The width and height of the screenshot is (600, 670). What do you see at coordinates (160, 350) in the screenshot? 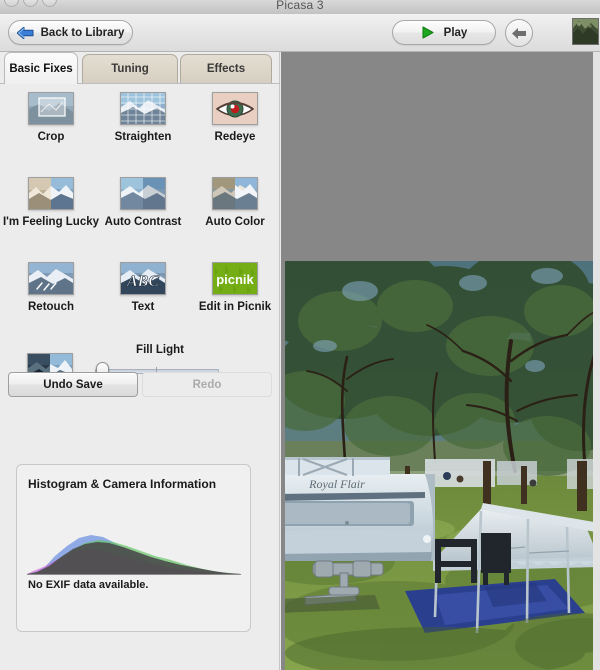
I see `fill-light-label: Fill Light` at bounding box center [160, 350].